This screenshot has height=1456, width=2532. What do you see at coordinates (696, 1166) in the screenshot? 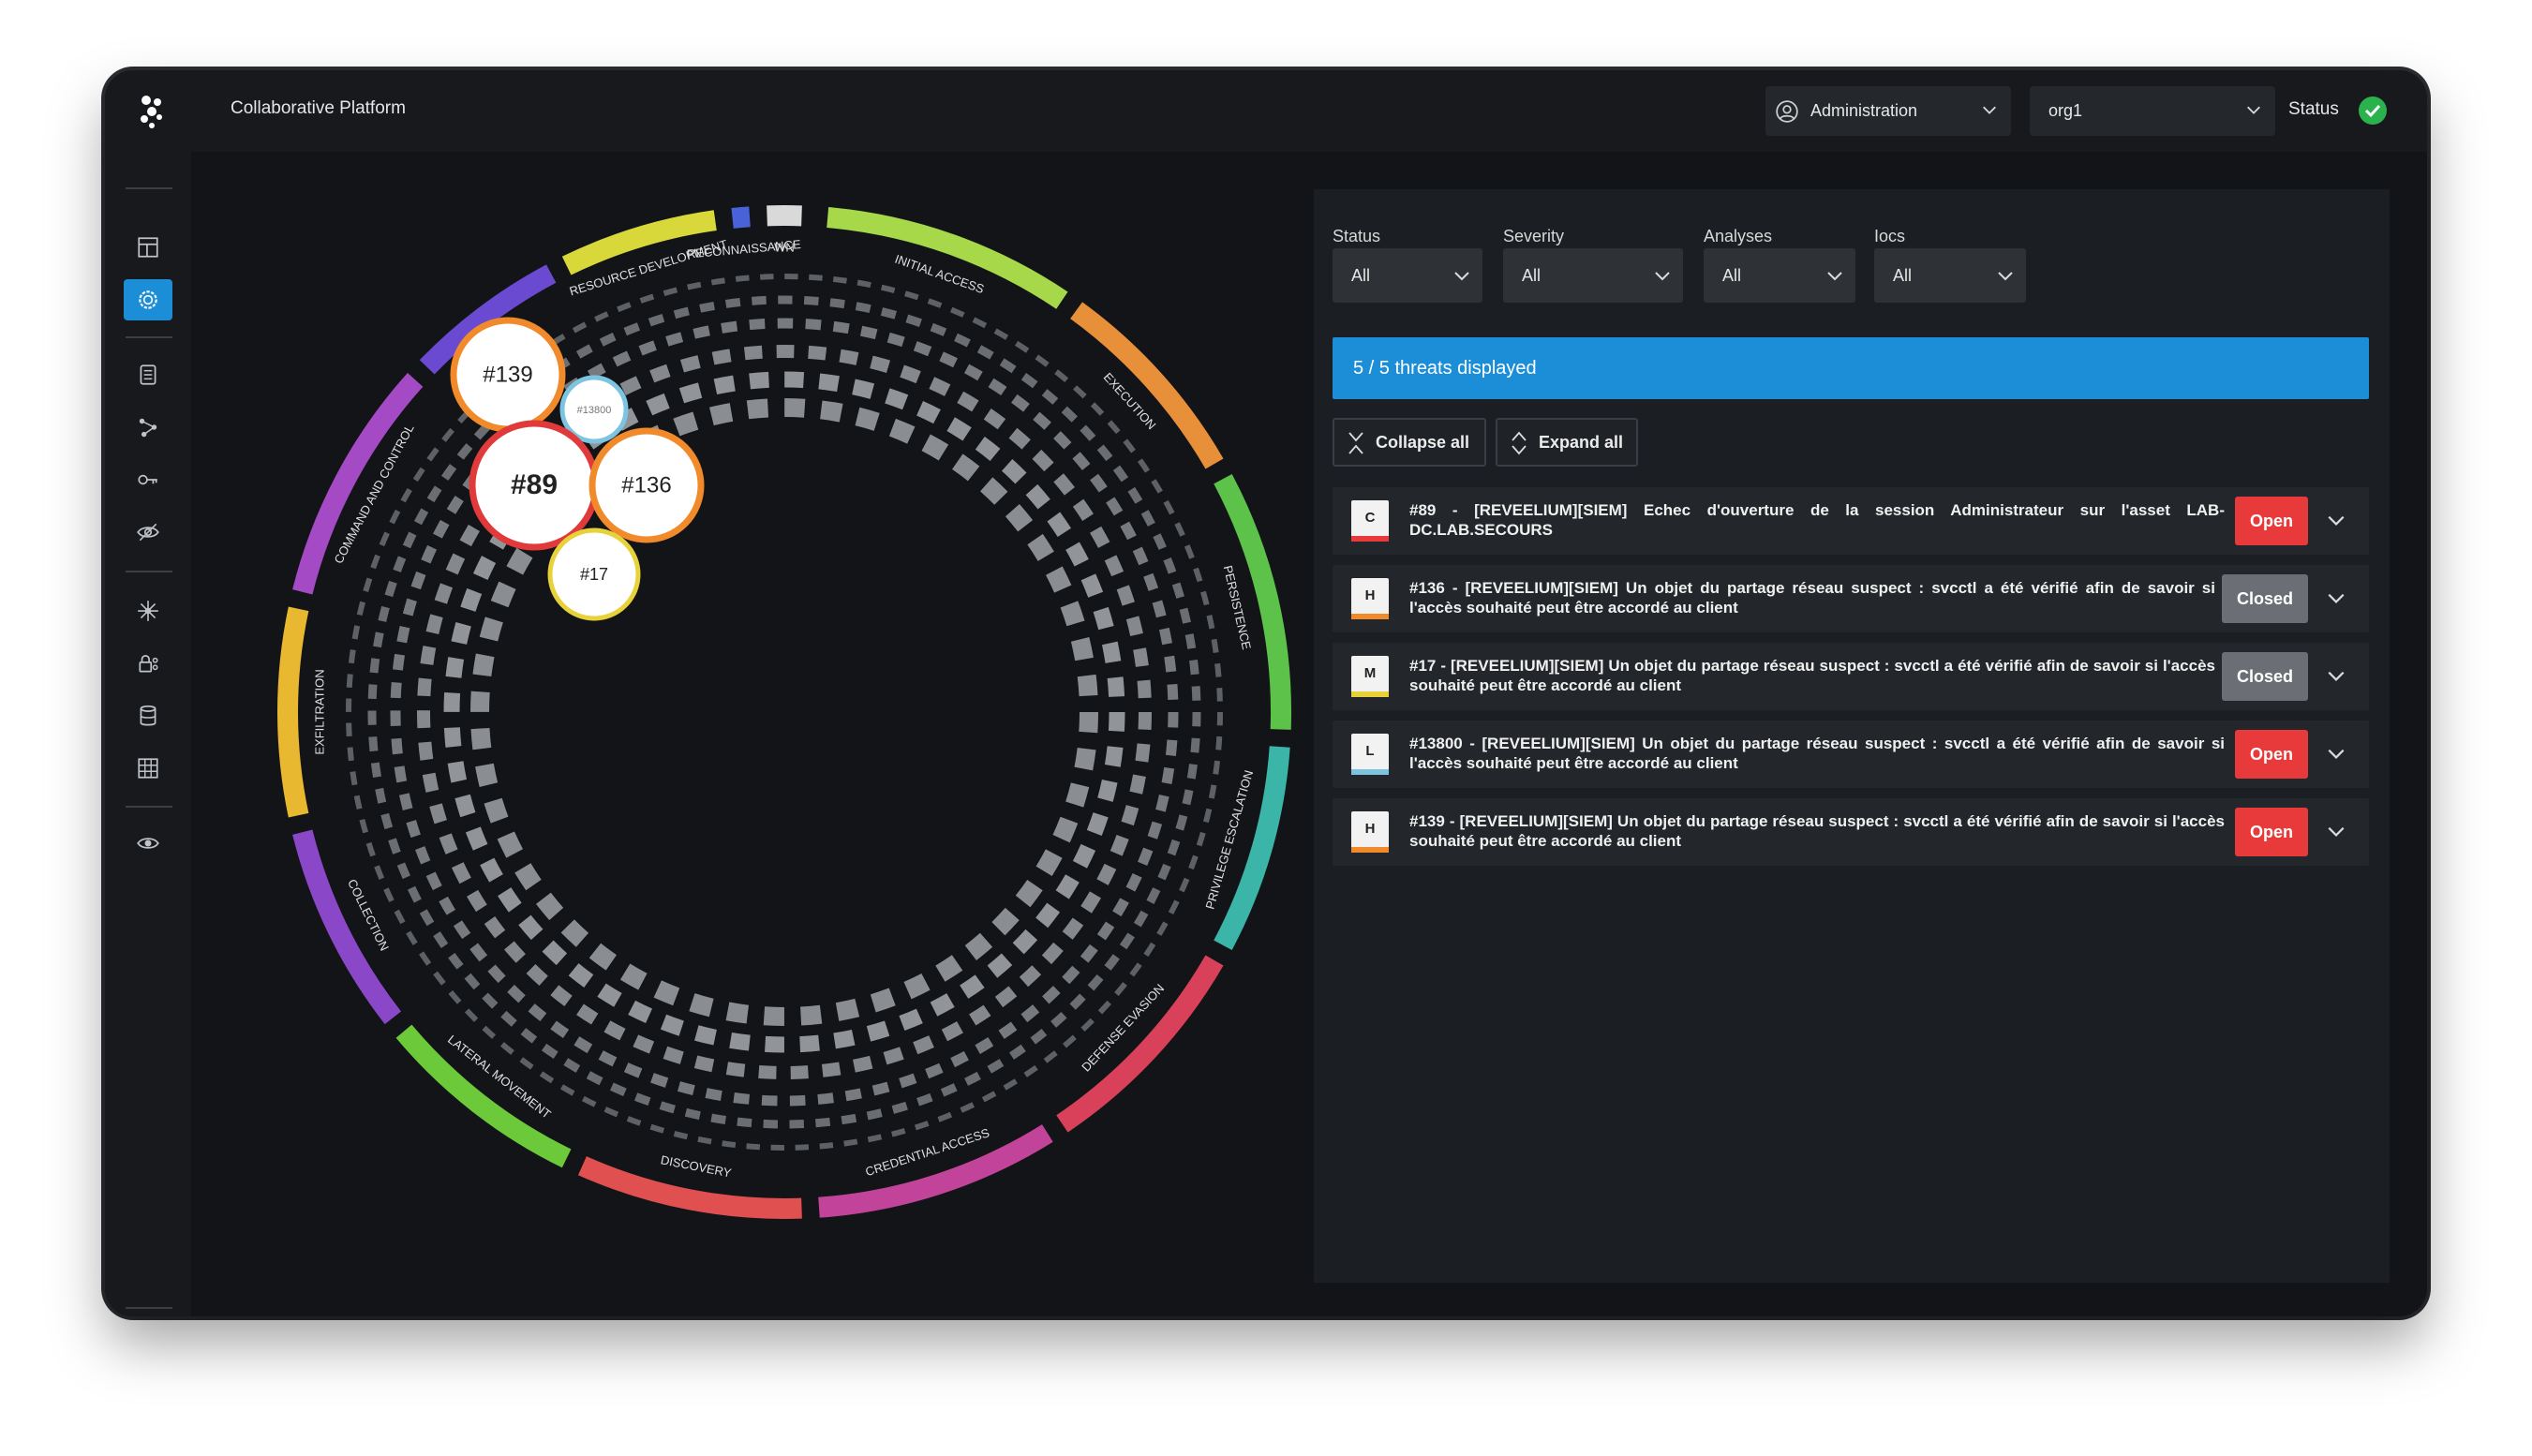
I see `phase-label: DISCOVERY` at bounding box center [696, 1166].